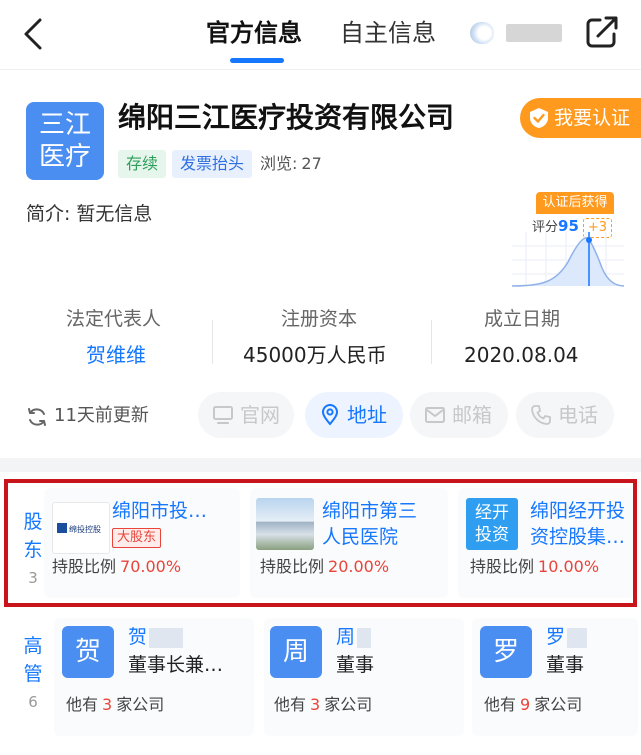  I want to click on avatar: 周, so click(296, 652).